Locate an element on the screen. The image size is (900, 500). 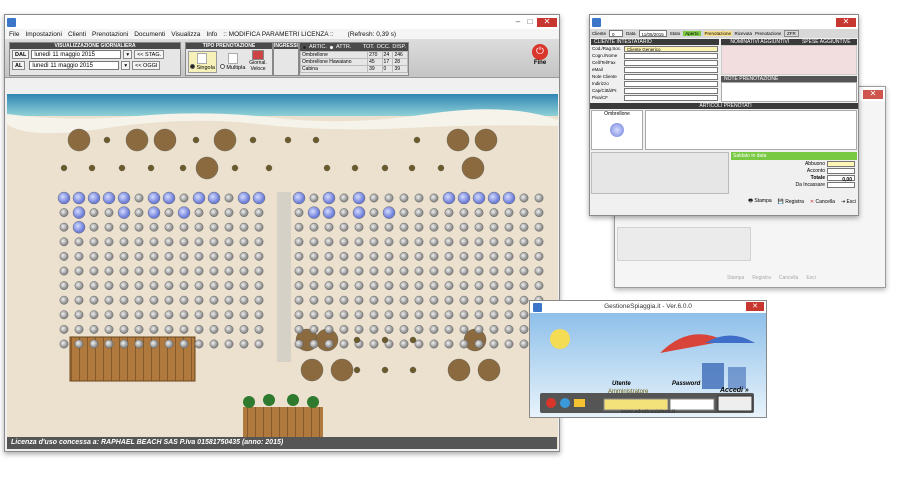
field-input: Cliente Generico is located at coordinates (671, 48).